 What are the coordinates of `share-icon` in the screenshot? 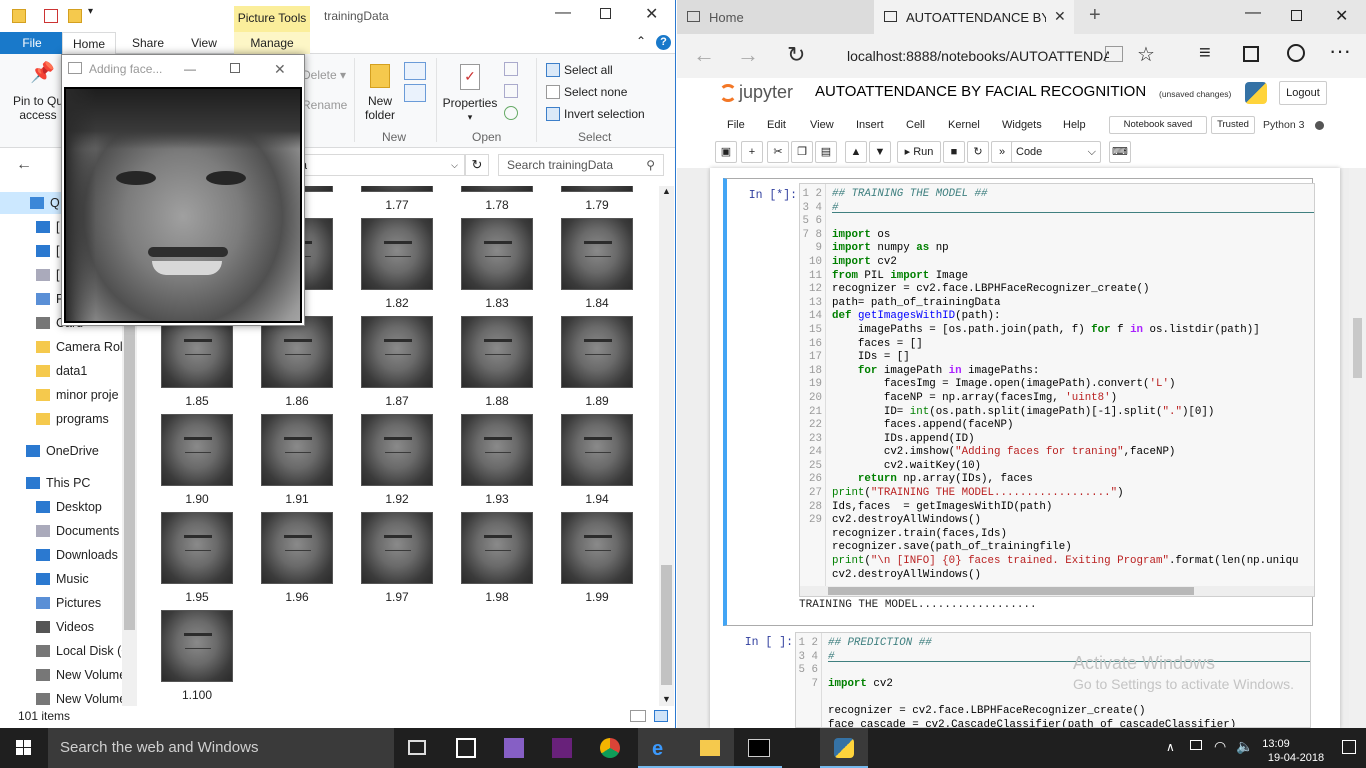 It's located at (1296, 53).